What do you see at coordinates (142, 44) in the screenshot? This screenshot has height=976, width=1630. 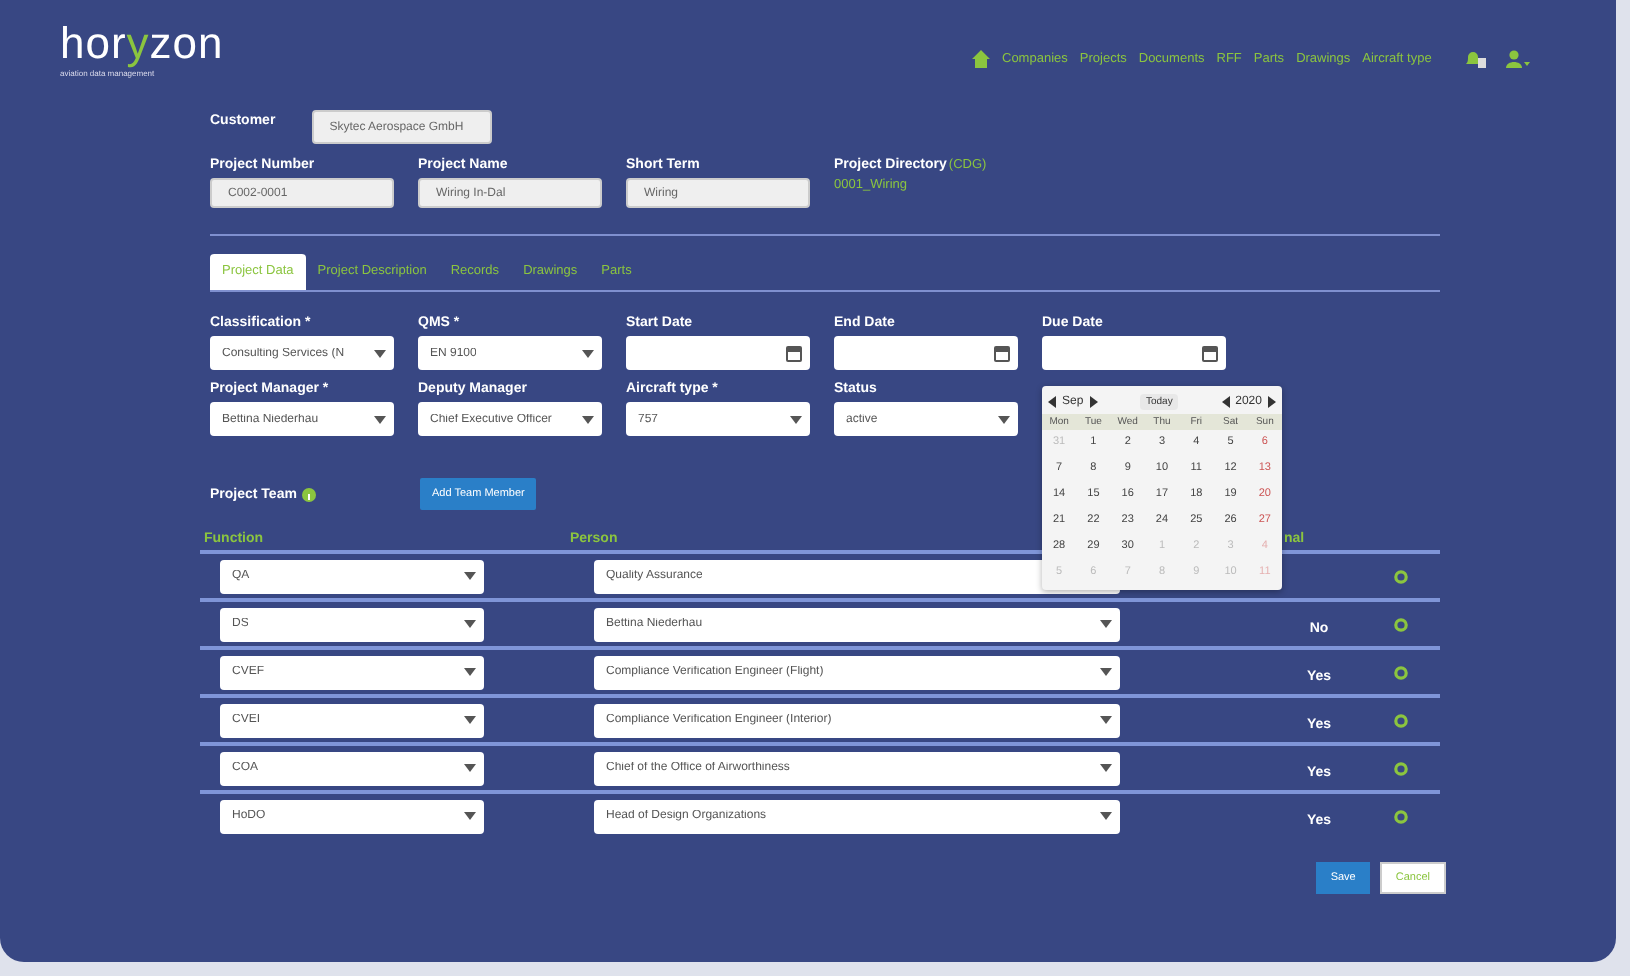 I see `logo: horyzon` at bounding box center [142, 44].